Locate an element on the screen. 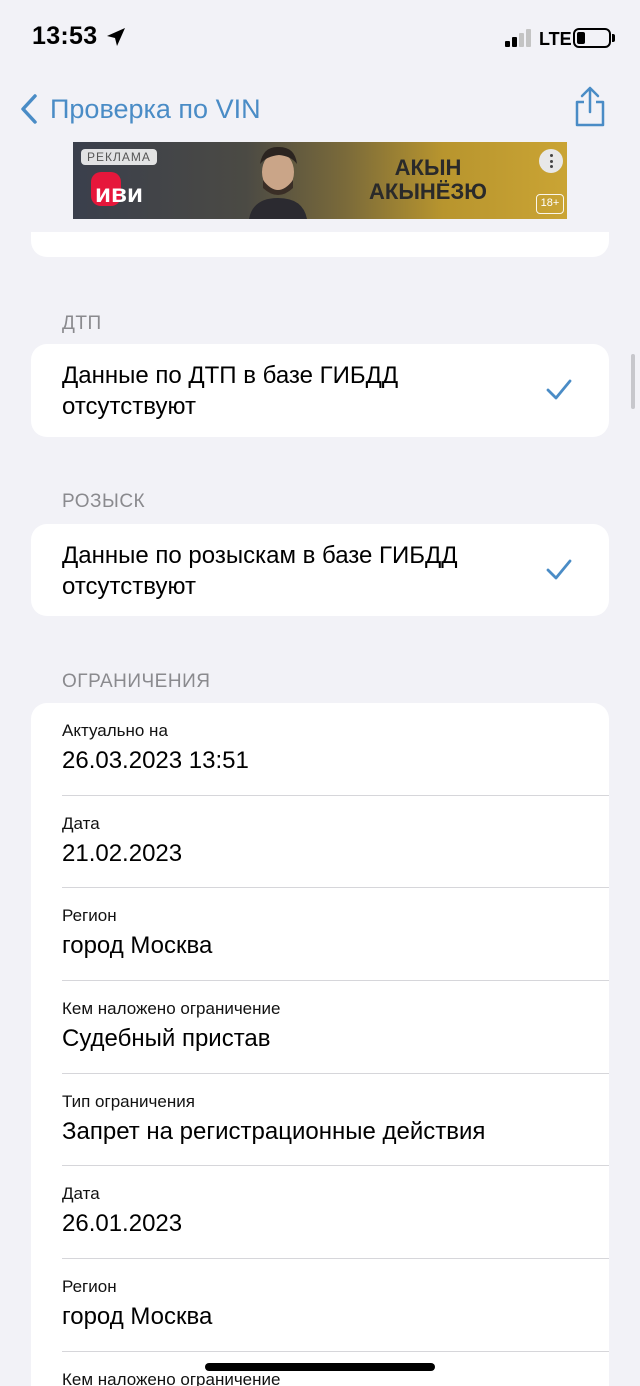  section-header-dtp: ДТП is located at coordinates (82, 323).